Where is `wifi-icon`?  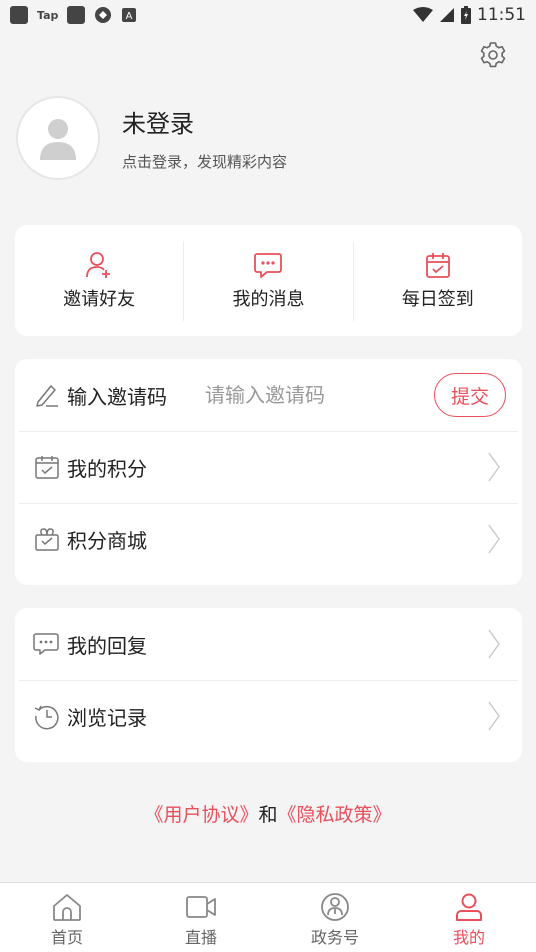
wifi-icon is located at coordinates (423, 14).